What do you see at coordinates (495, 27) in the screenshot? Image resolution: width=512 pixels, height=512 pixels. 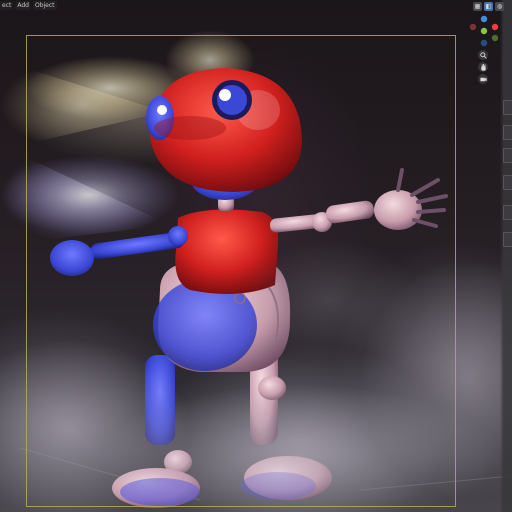 I see `x-axis-icon` at bounding box center [495, 27].